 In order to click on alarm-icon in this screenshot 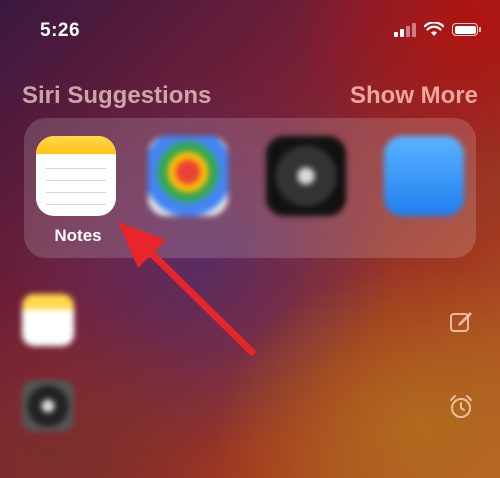, I will do `click(461, 407)`.